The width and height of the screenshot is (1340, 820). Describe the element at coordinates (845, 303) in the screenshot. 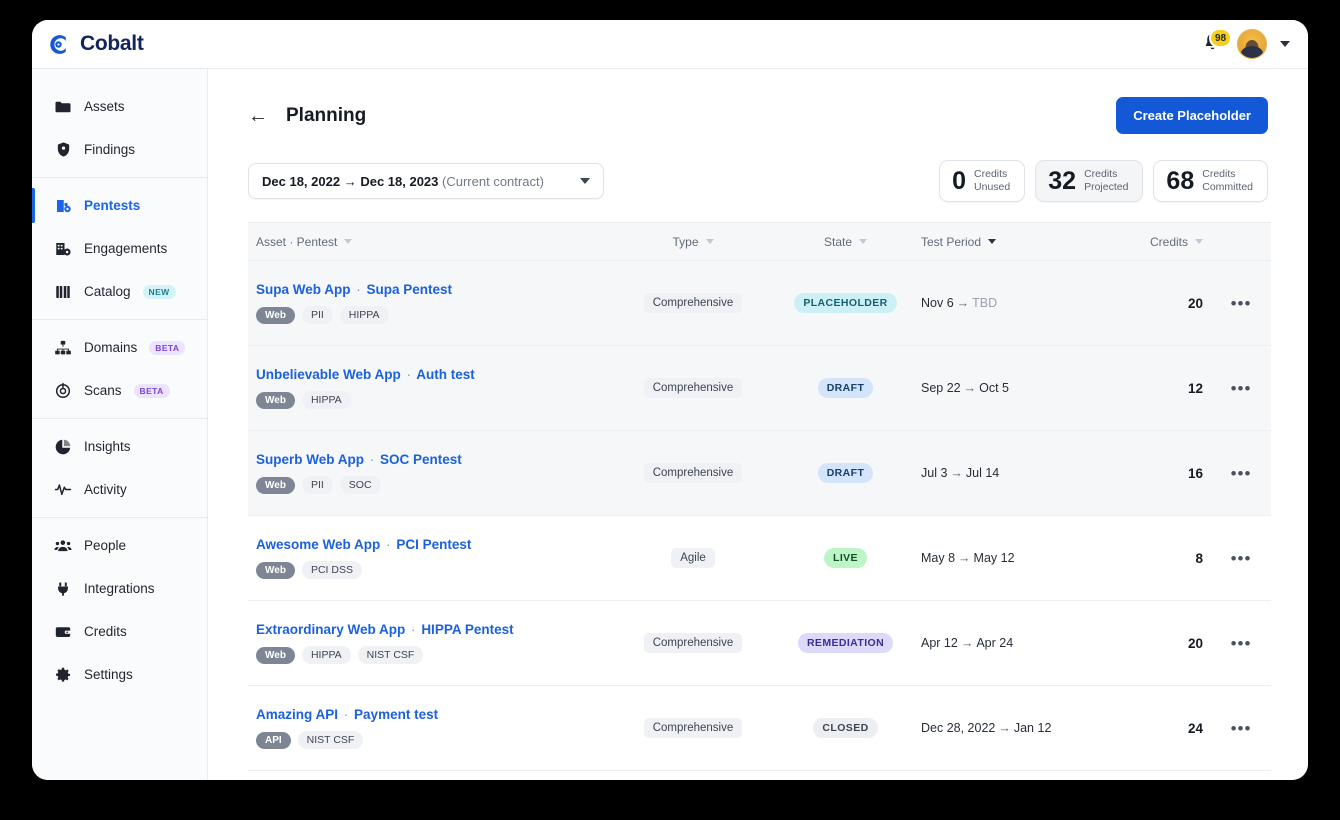

I see `cell-state: PLACEHOLDER` at that location.